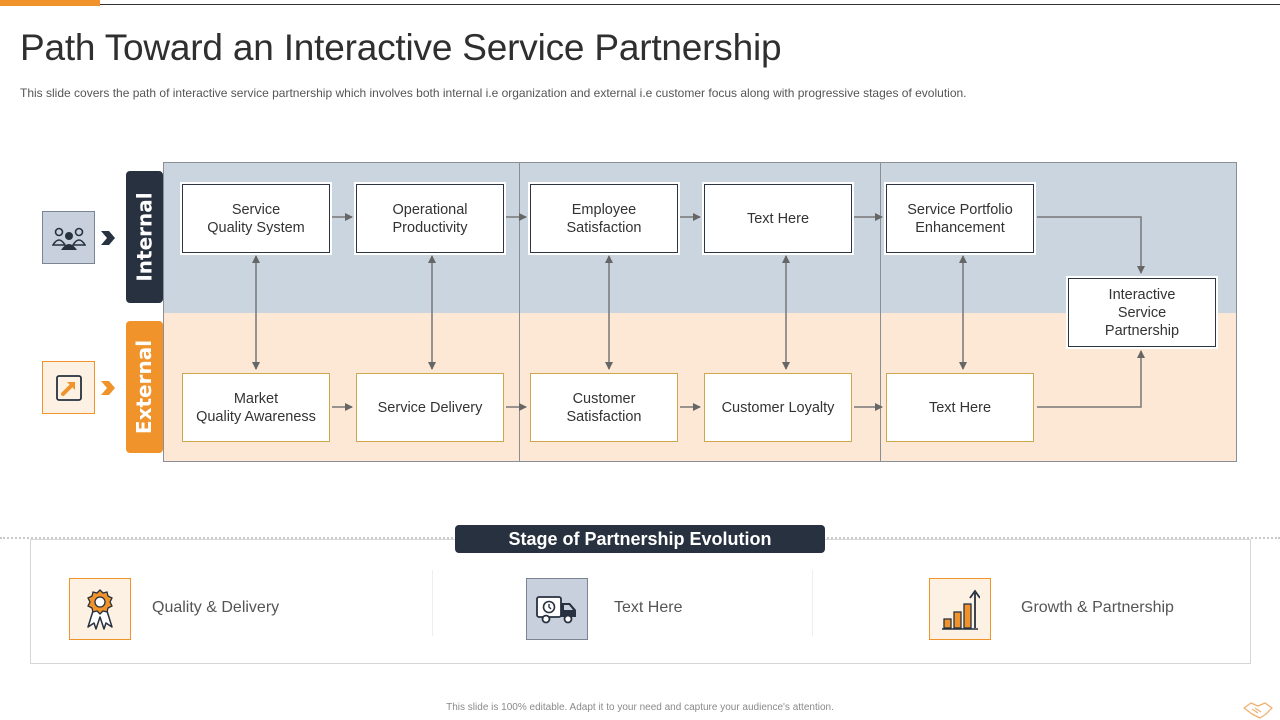 The width and height of the screenshot is (1280, 720). What do you see at coordinates (68, 237) in the screenshot?
I see `team-icon` at bounding box center [68, 237].